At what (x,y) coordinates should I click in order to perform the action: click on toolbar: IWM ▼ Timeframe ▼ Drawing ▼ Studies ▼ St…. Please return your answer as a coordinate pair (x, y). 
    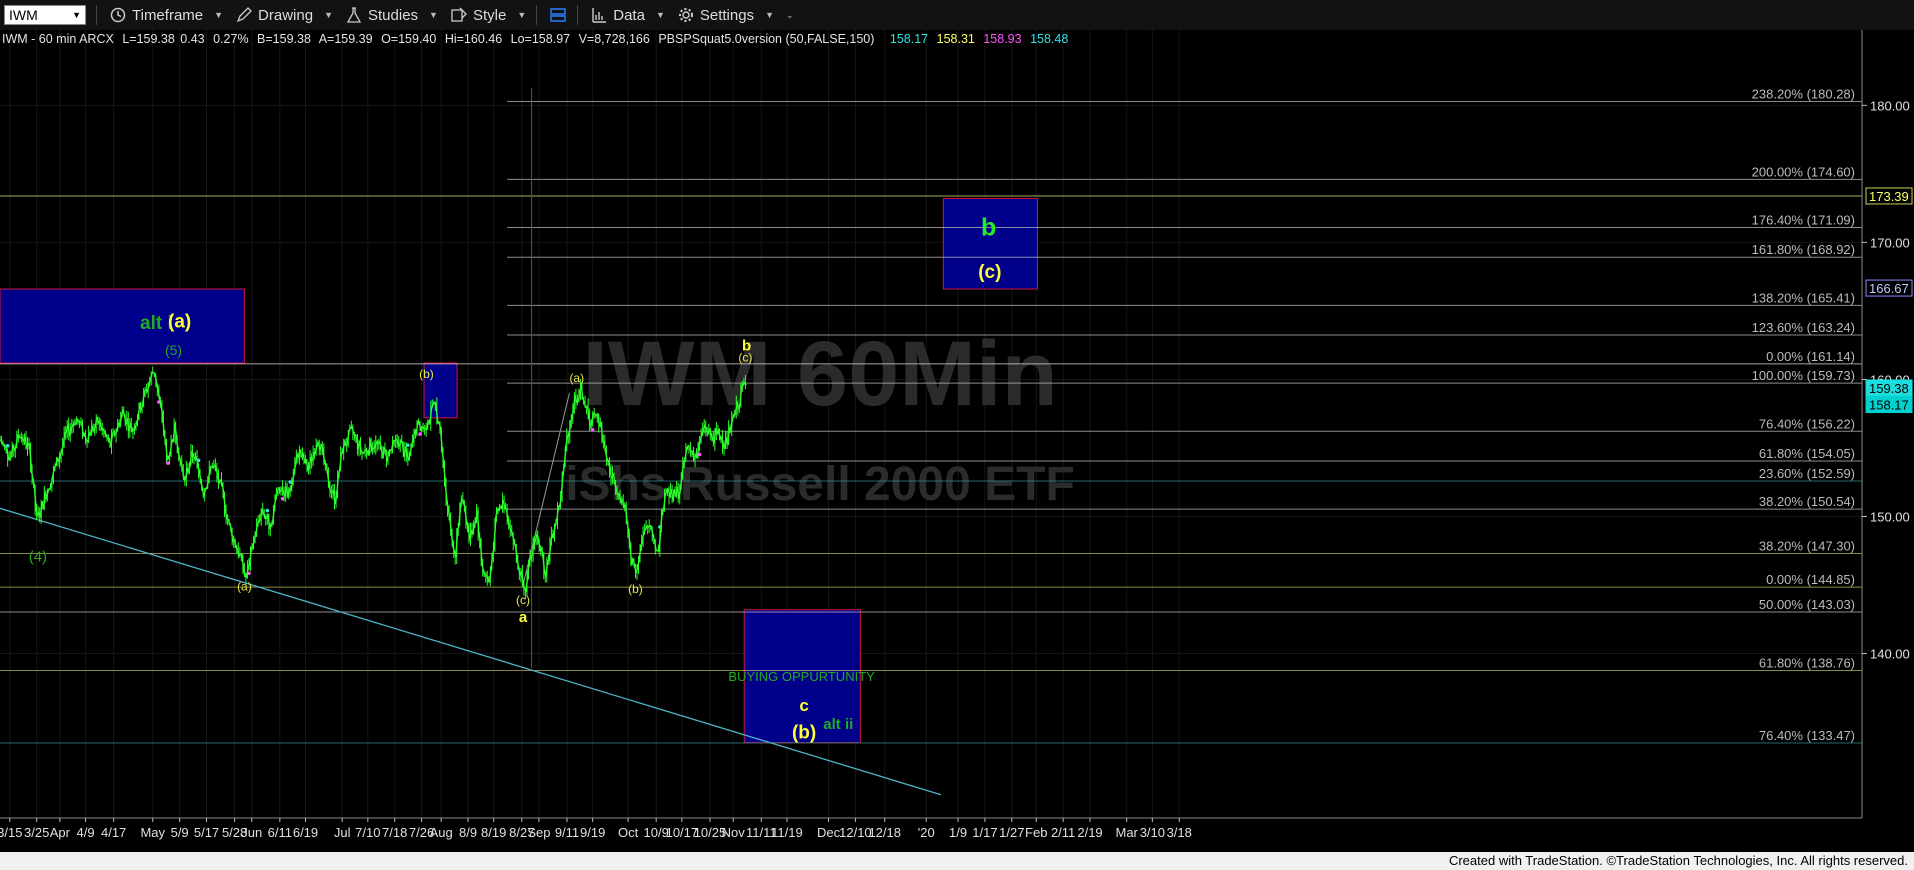
    Looking at the image, I should click on (957, 15).